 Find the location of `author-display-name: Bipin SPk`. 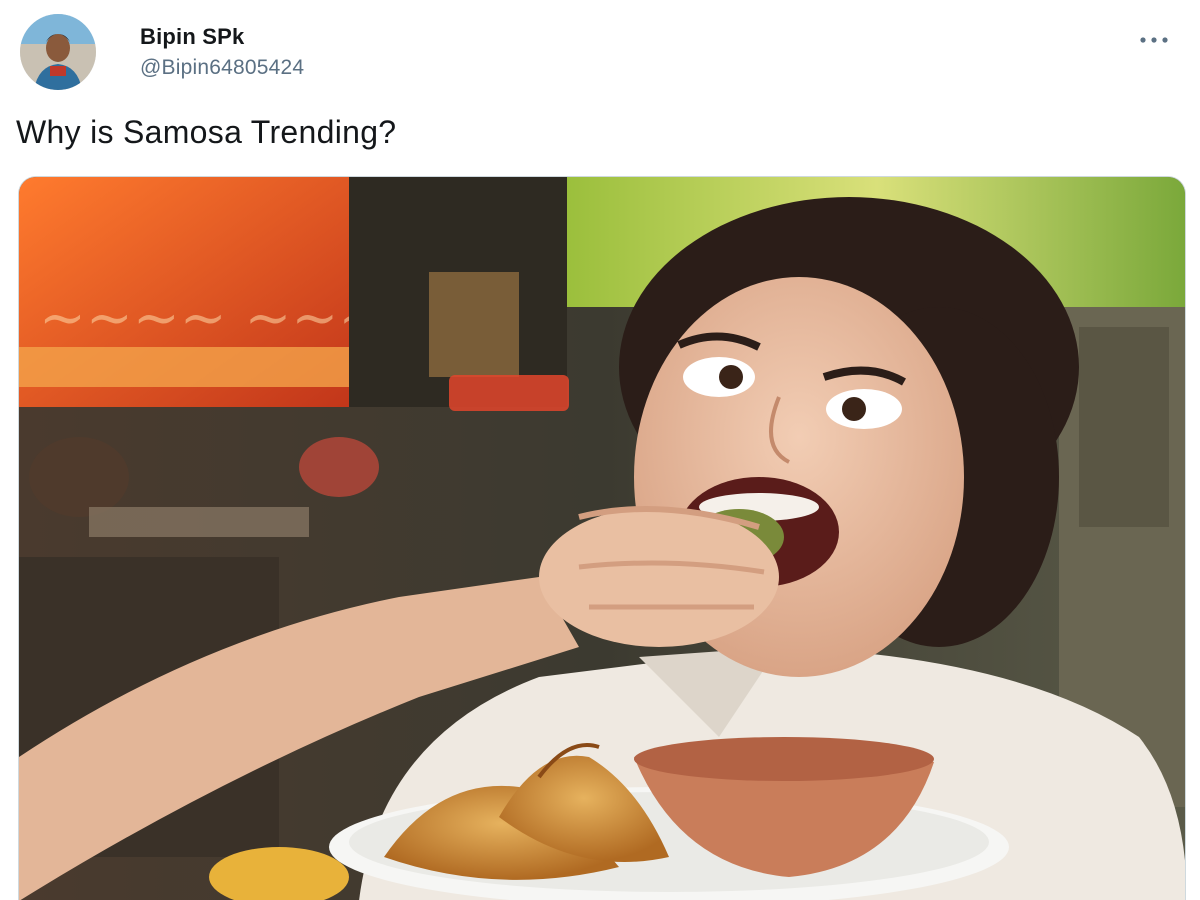

author-display-name: Bipin SPk is located at coordinates (192, 37).